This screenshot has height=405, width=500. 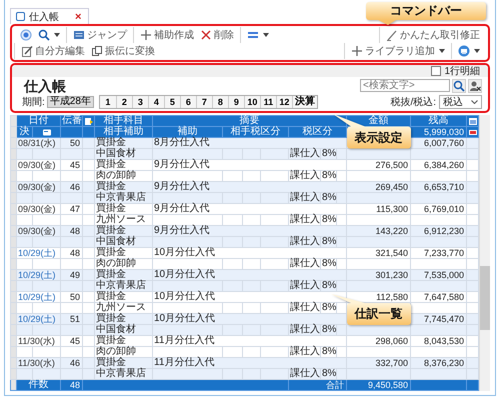 What do you see at coordinates (167, 35) in the screenshot?
I see `toolbar-button: 補助作成` at bounding box center [167, 35].